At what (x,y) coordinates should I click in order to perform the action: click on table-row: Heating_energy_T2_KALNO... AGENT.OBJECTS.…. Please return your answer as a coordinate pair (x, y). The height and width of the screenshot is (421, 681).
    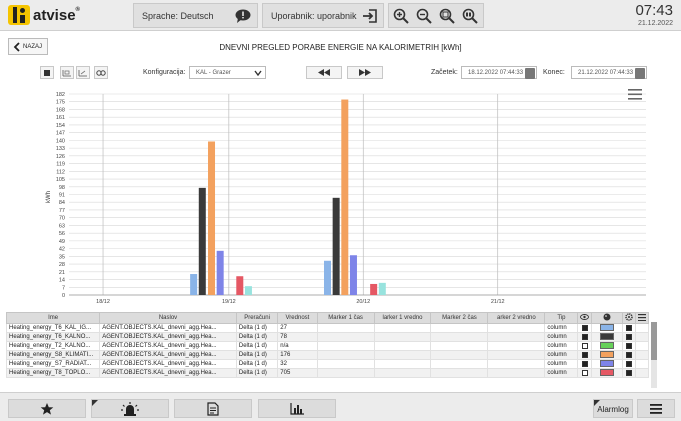
    Looking at the image, I should click on (327, 346).